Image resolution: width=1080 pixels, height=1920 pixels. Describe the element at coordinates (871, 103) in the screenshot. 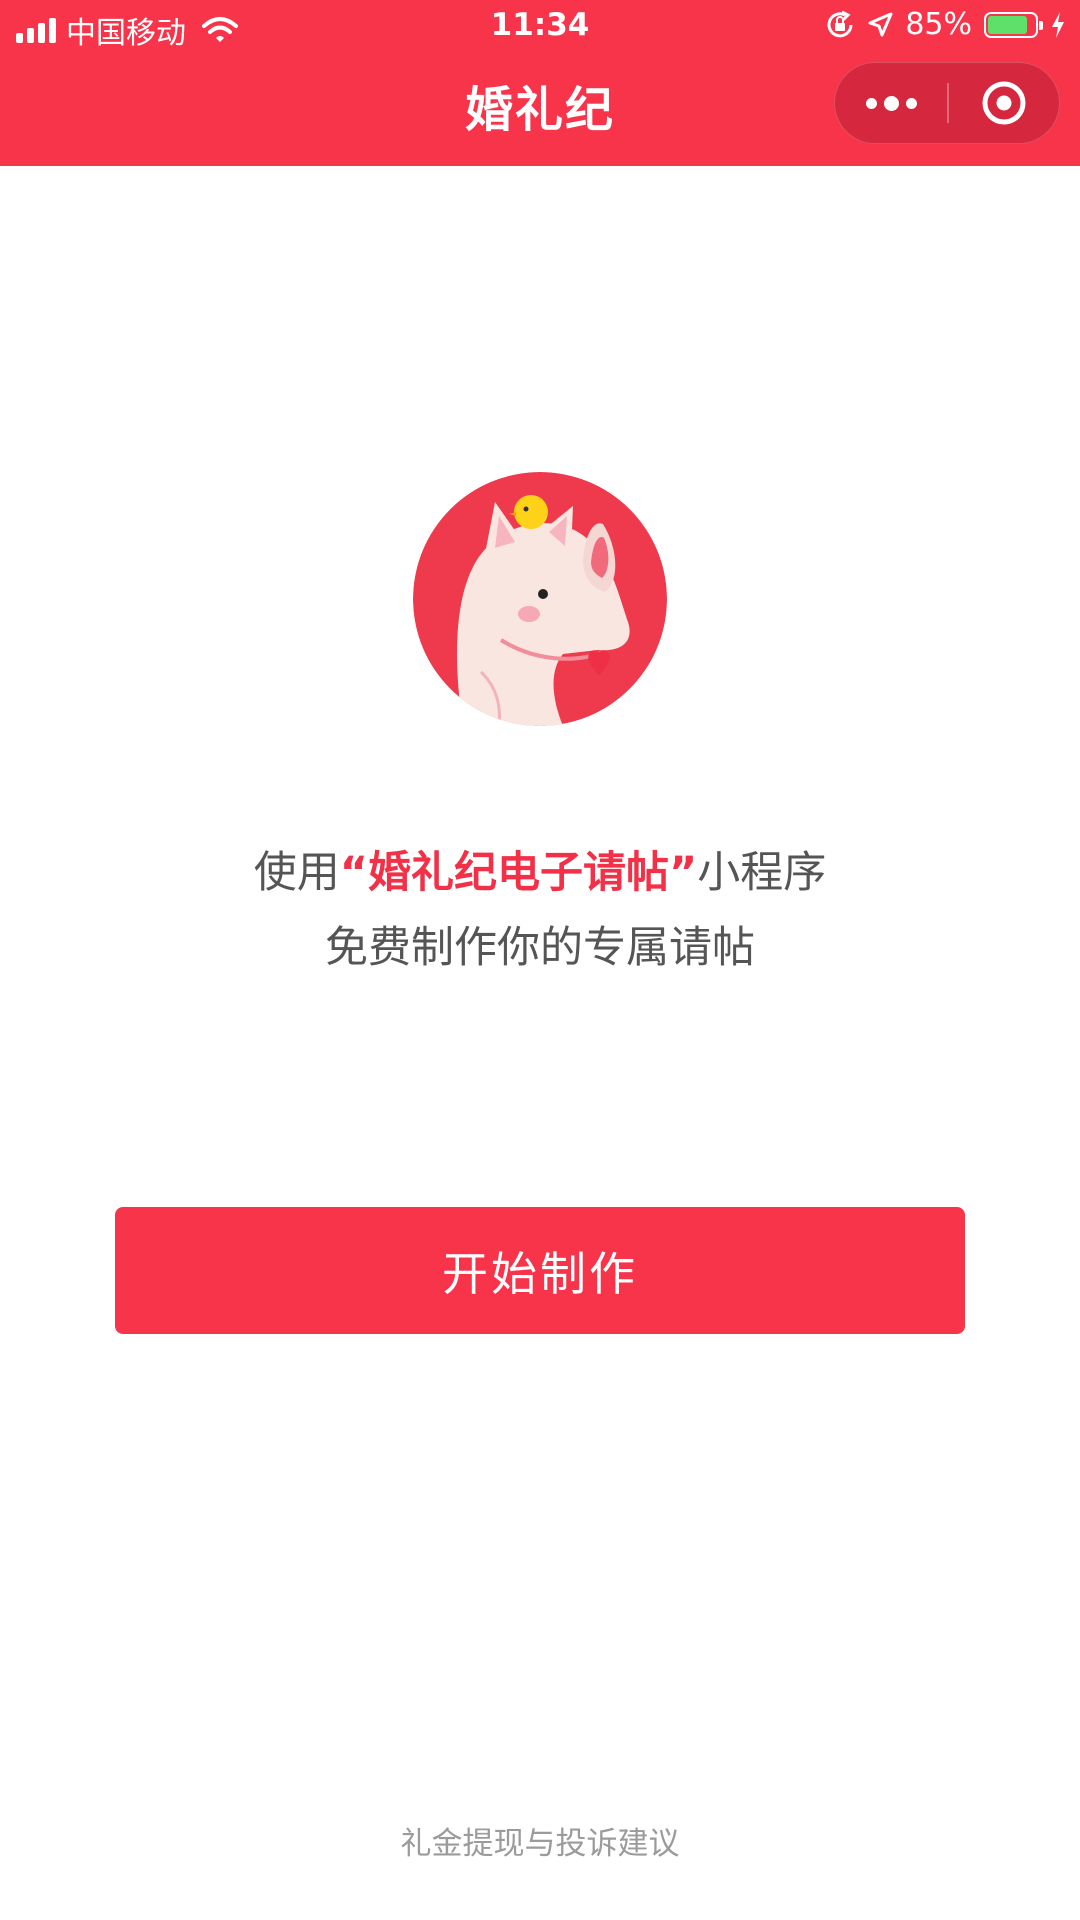

I see `more-dots-icon` at that location.